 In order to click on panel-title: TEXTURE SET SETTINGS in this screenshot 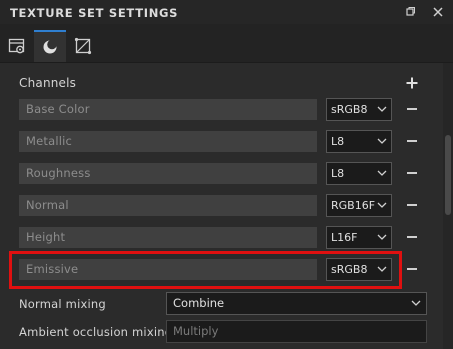, I will do `click(94, 13)`.